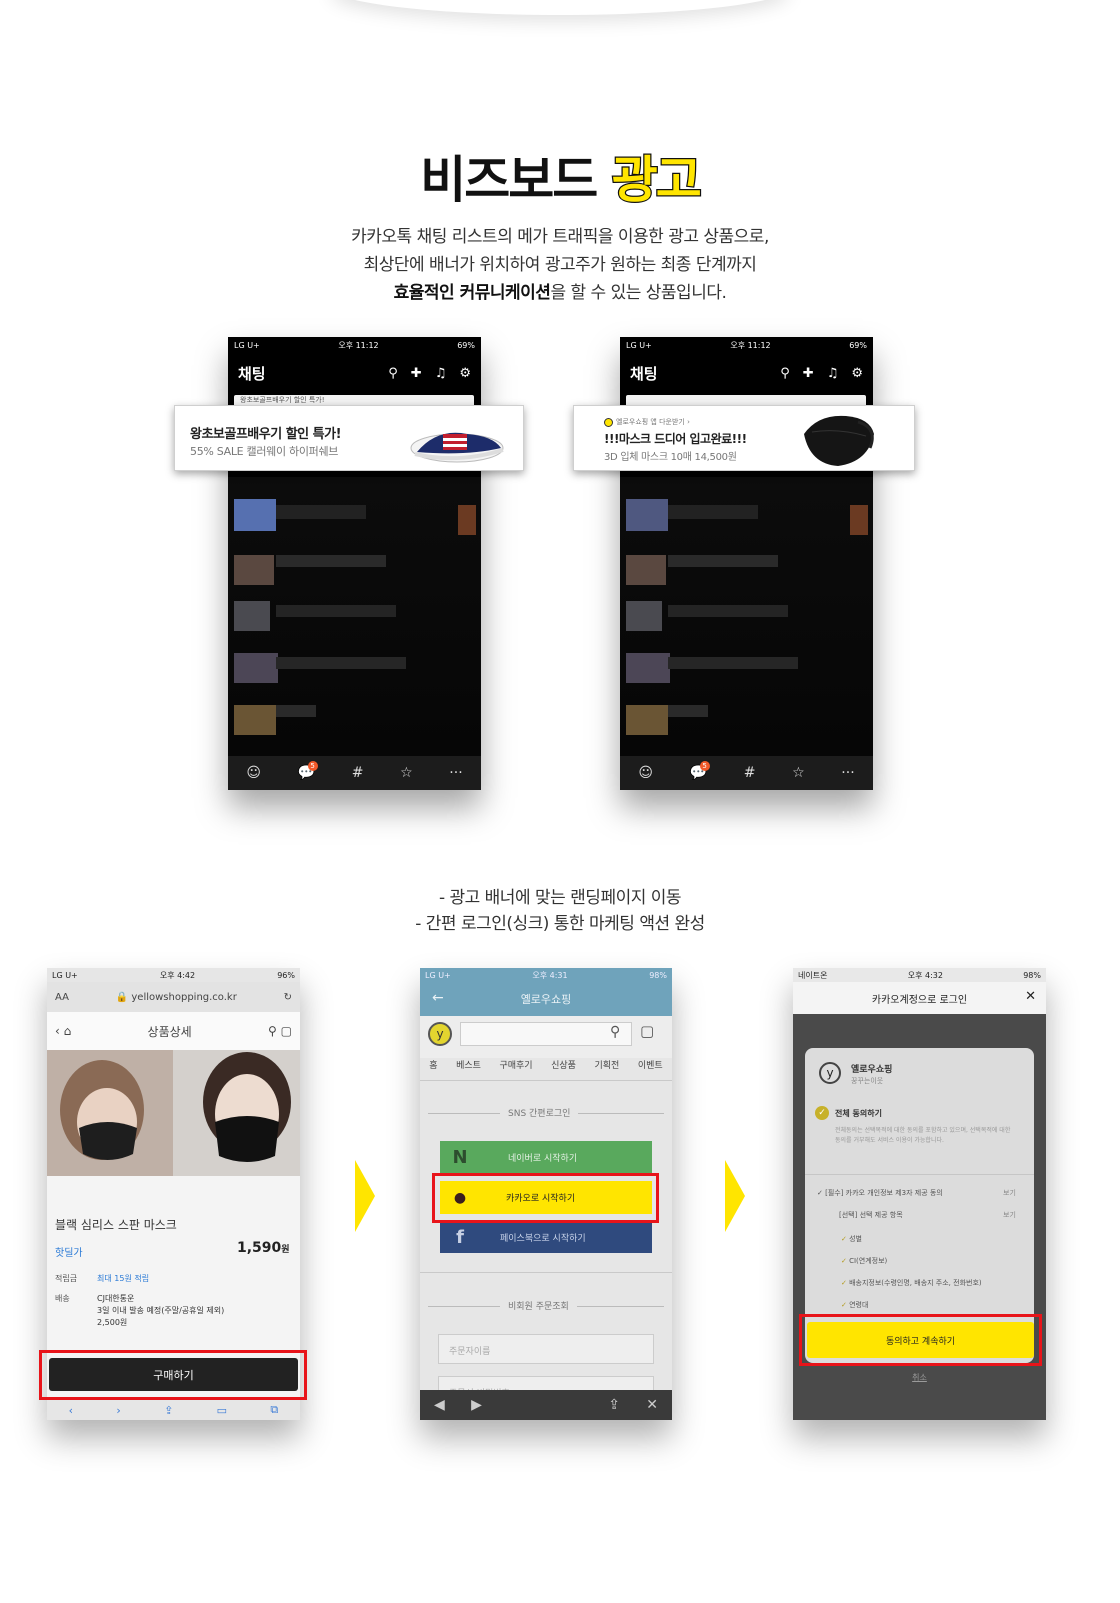 This screenshot has height=1603, width=1120. What do you see at coordinates (173, 1374) in the screenshot?
I see `buy-button: 구매하기` at bounding box center [173, 1374].